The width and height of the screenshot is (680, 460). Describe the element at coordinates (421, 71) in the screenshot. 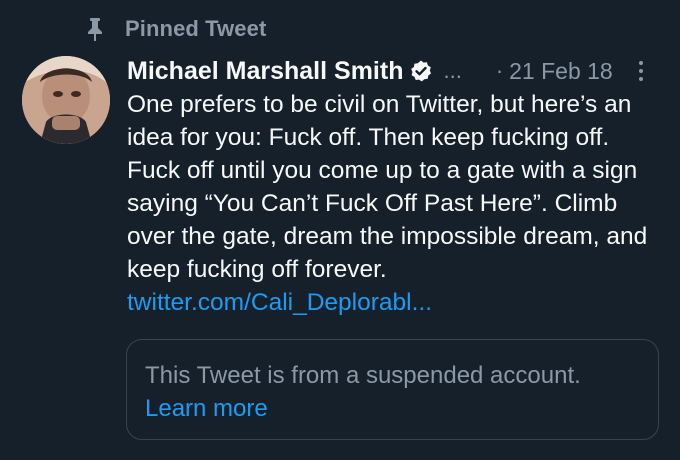

I see `verified-badge-icon` at that location.